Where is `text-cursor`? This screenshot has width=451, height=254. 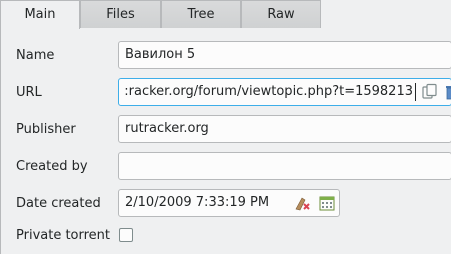
text-cursor is located at coordinates (415, 92).